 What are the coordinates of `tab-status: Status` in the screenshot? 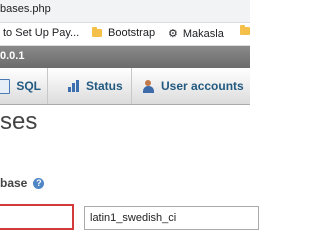 It's located at (97, 86).